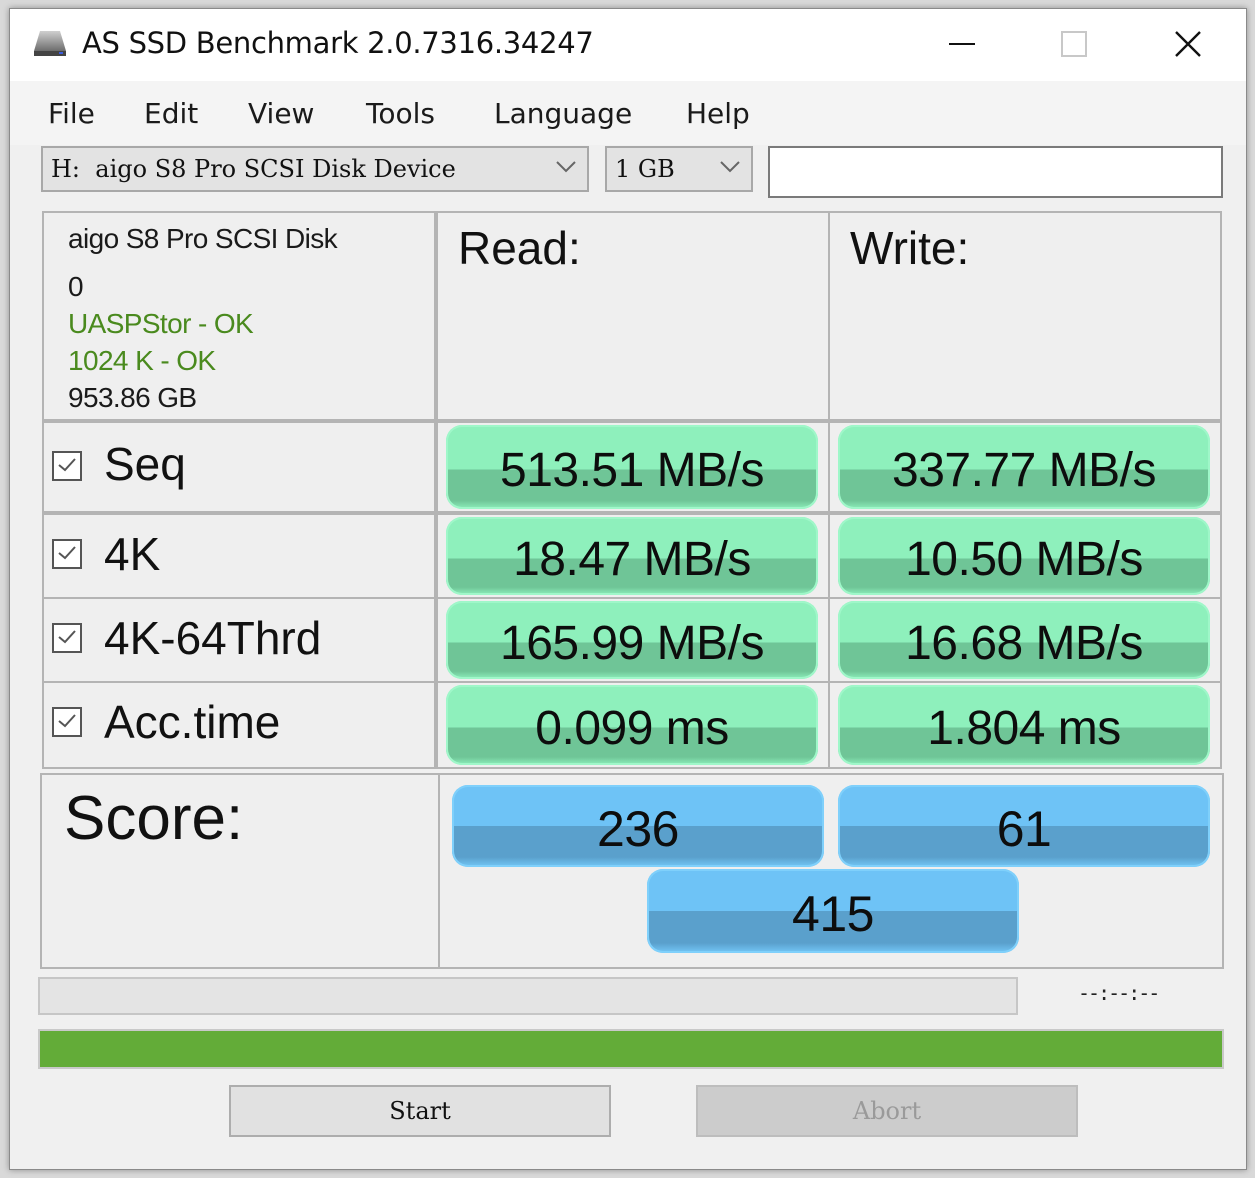  What do you see at coordinates (528, 996) in the screenshot?
I see `test-progress-bar` at bounding box center [528, 996].